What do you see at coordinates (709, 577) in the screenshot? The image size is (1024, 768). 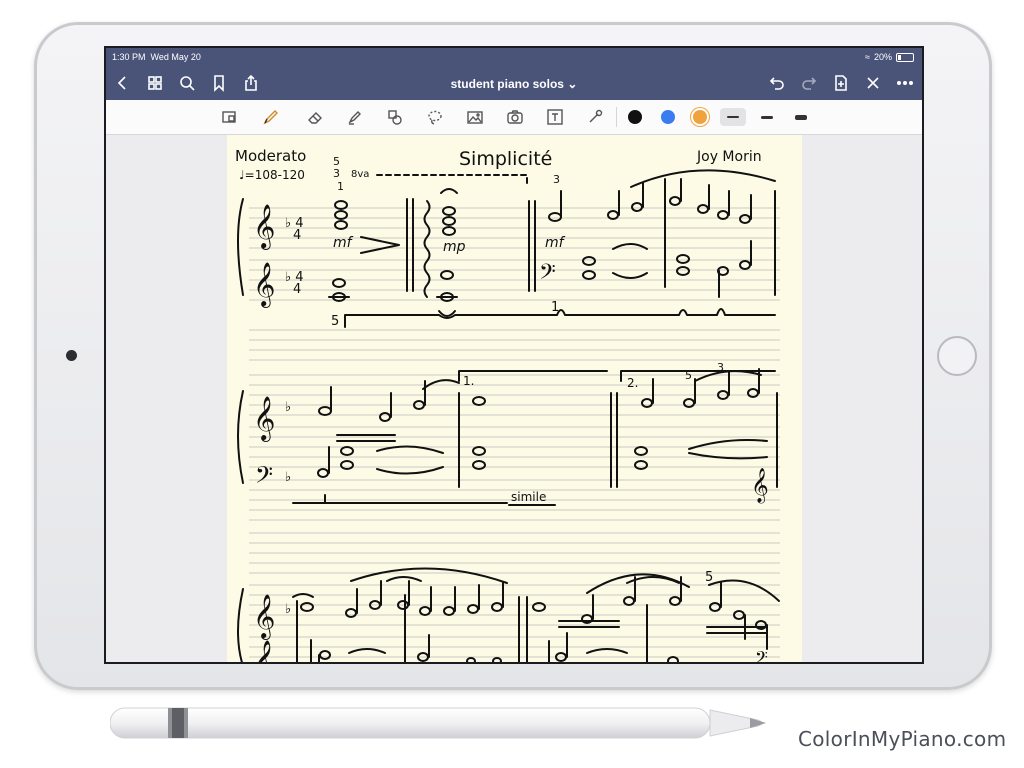 I see `fingering-9: 5` at bounding box center [709, 577].